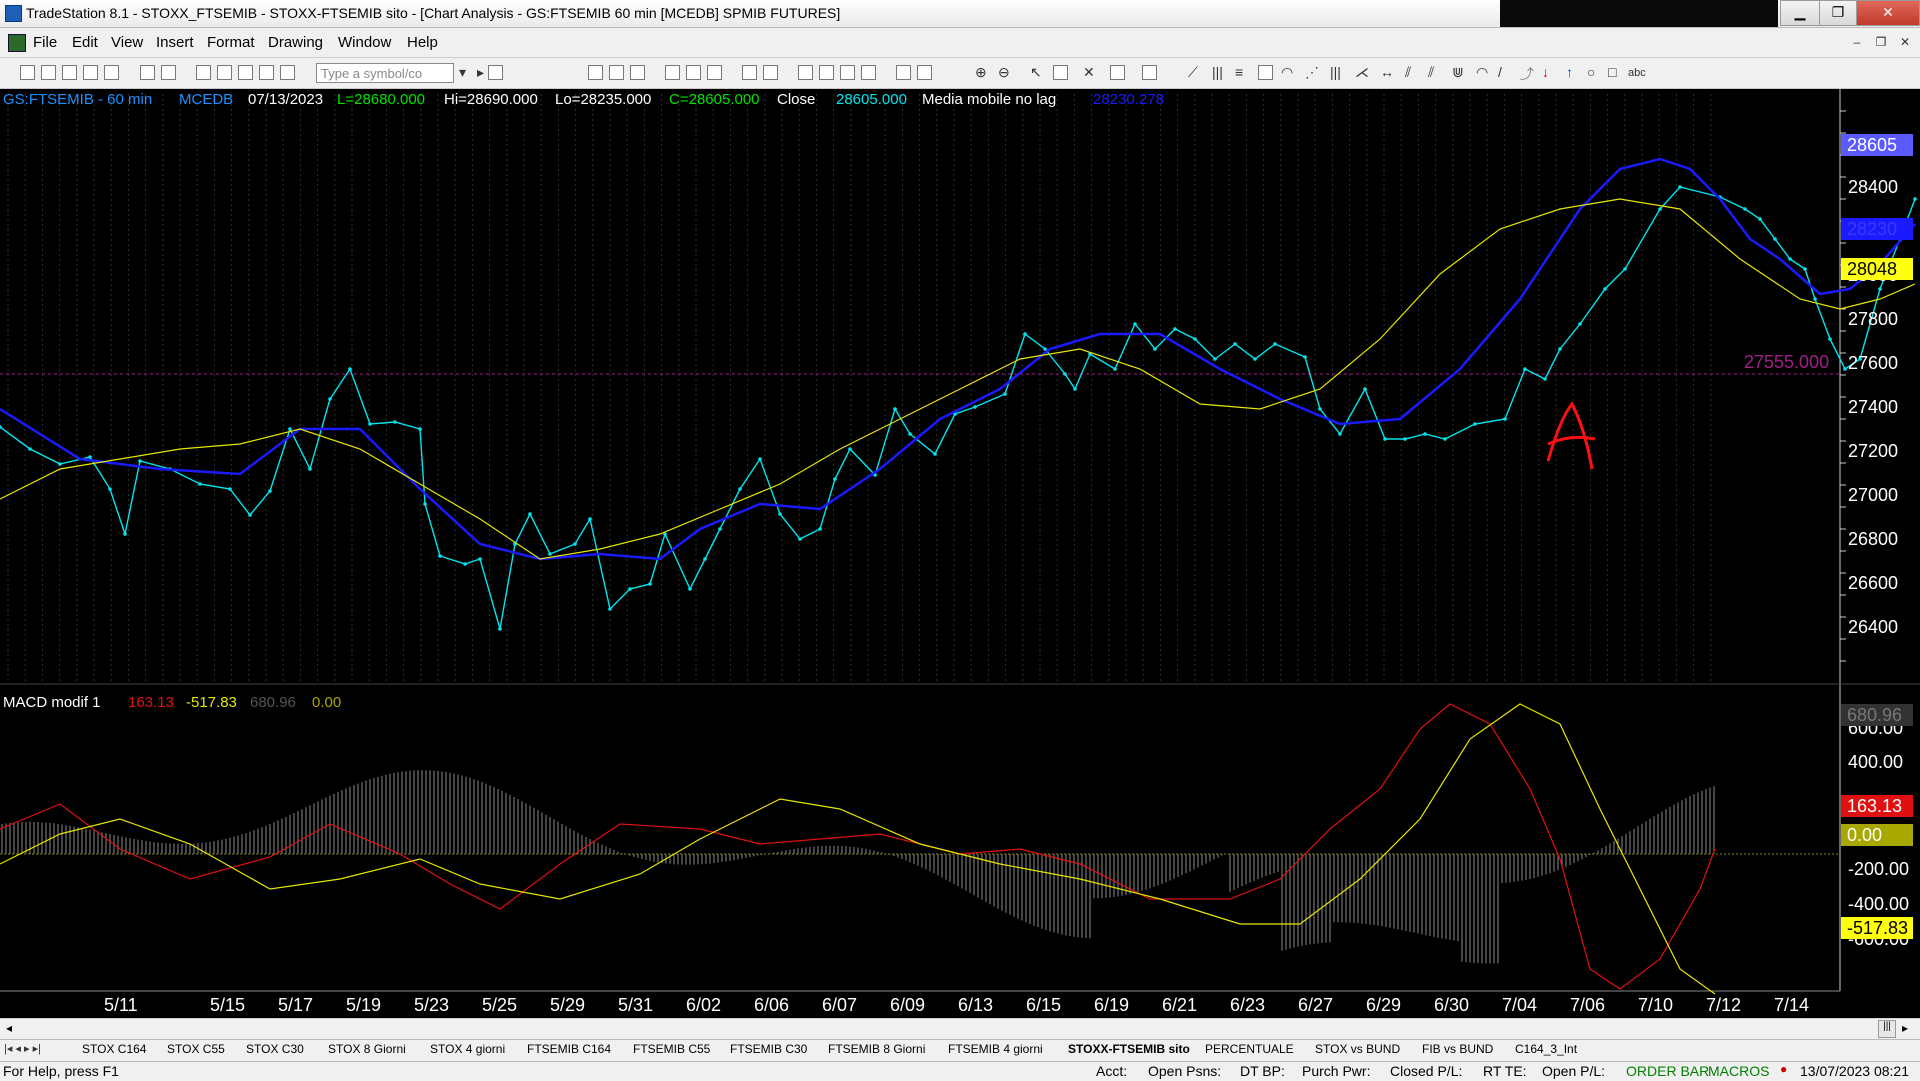  I want to click on close-button: ✕, so click(1888, 13).